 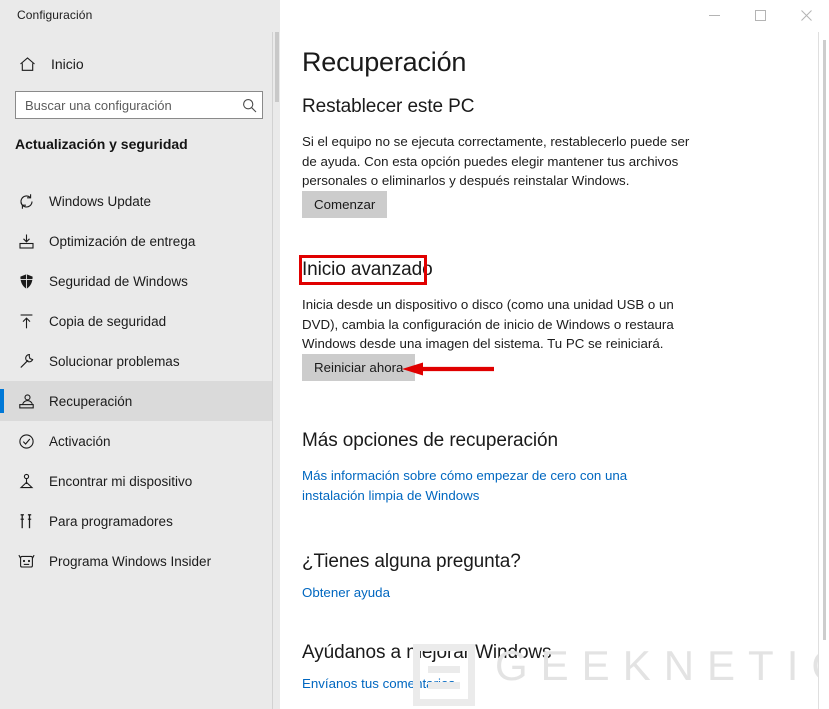 I want to click on close-icon, so click(x=806, y=15).